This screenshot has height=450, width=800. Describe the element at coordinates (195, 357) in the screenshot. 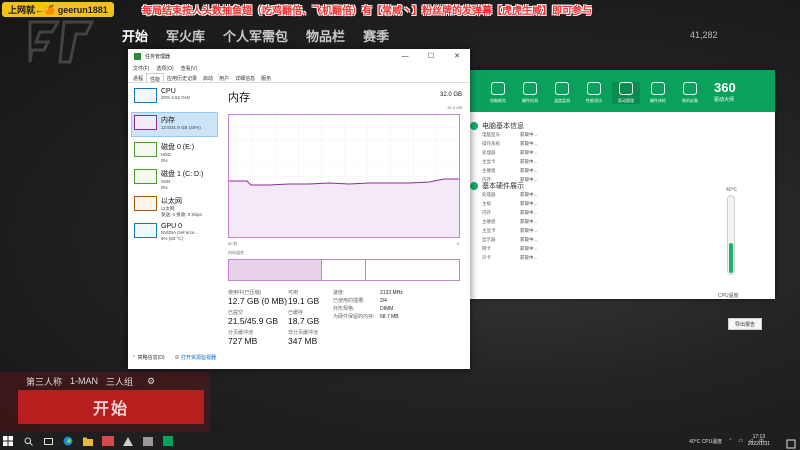

I see `resource-monitor-link: ⊘ 打开资源监视器` at that location.